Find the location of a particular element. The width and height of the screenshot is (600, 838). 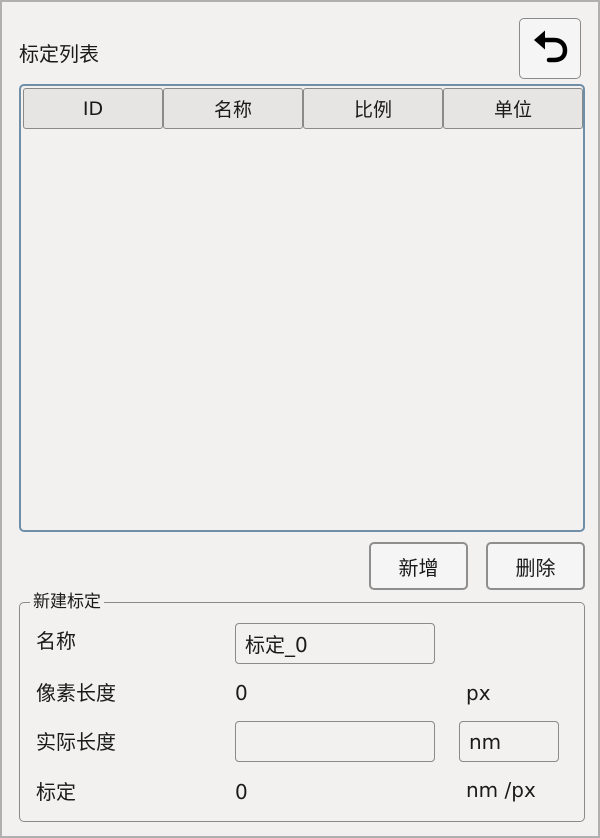

undo-arrow-icon is located at coordinates (550, 49).